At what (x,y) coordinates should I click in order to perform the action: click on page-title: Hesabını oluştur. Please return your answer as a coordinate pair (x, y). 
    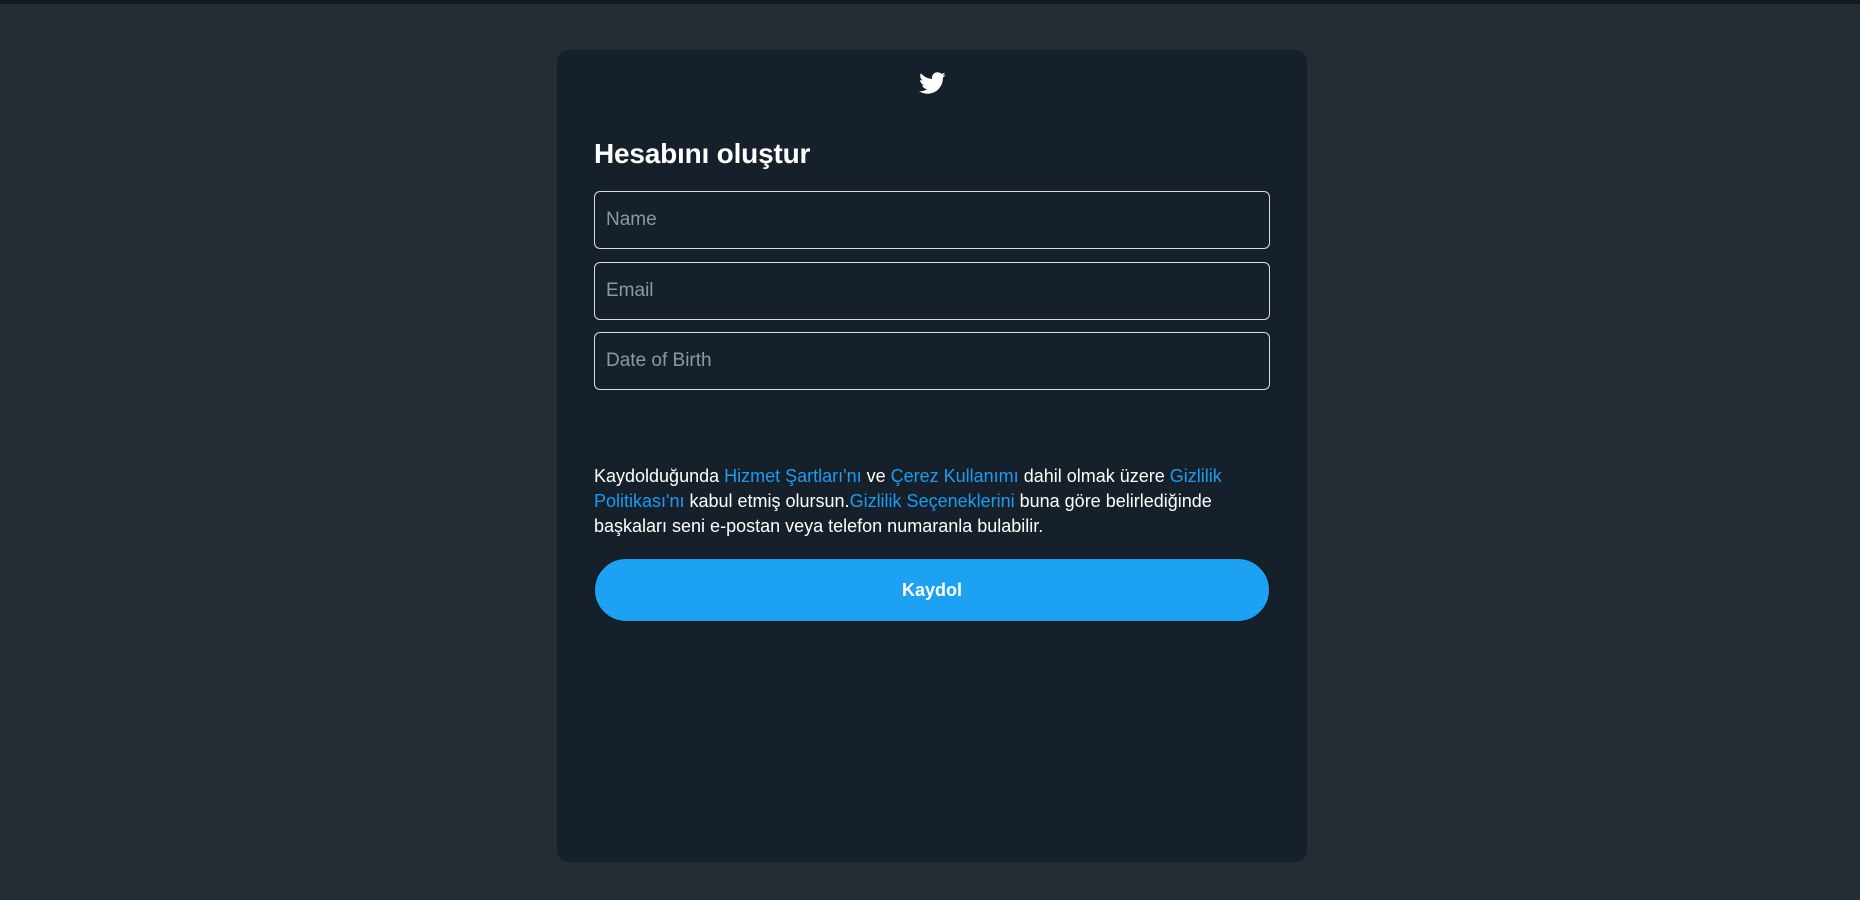
    Looking at the image, I should click on (702, 153).